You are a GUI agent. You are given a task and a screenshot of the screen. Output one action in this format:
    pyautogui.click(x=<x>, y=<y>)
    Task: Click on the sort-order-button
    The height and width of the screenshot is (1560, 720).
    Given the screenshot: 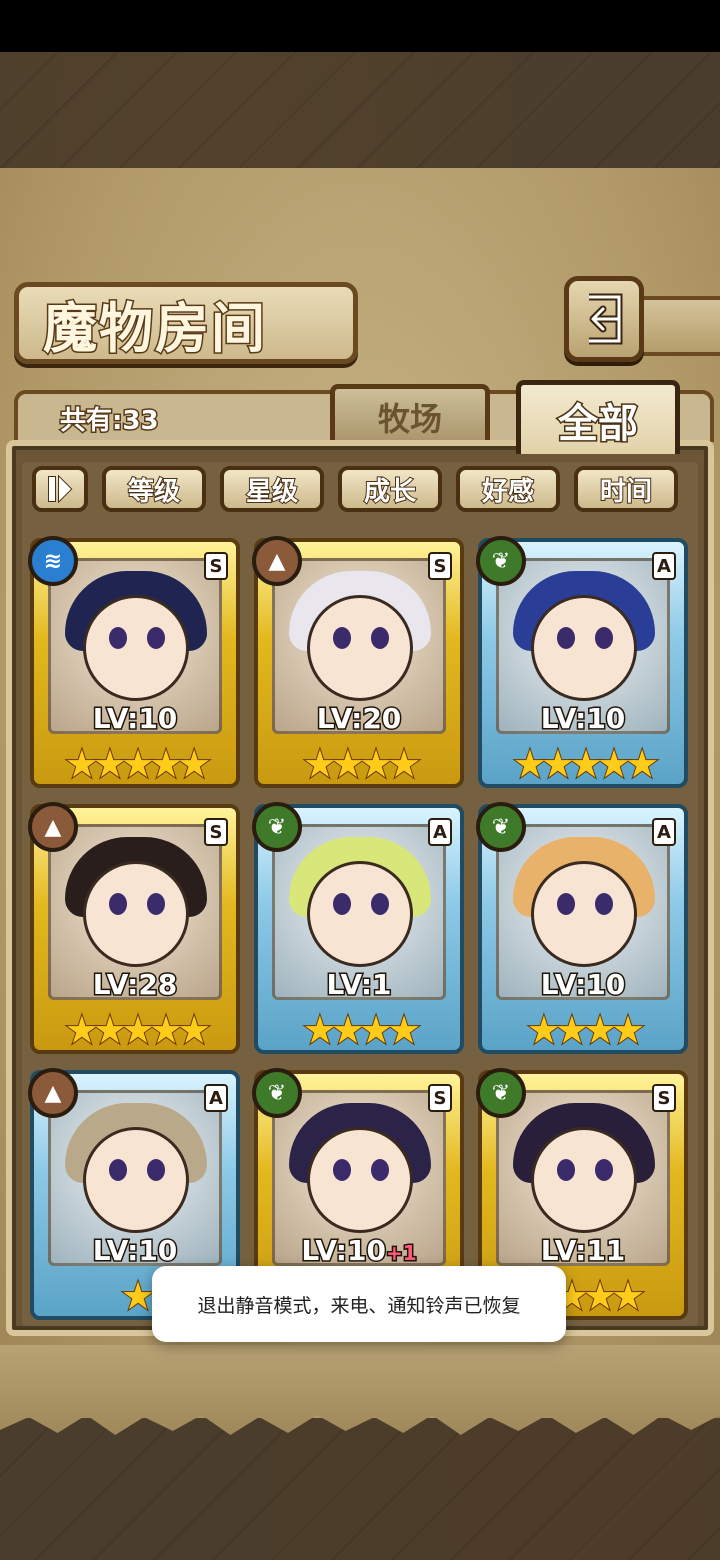 What is the action you would take?
    pyautogui.click(x=60, y=489)
    